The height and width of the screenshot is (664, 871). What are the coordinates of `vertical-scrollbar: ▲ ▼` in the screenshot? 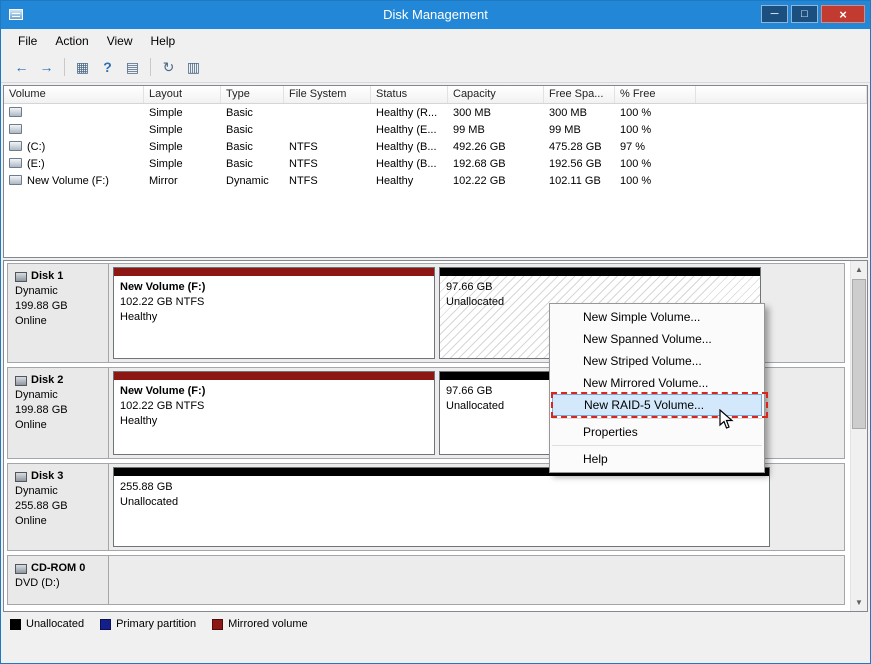 It's located at (858, 436).